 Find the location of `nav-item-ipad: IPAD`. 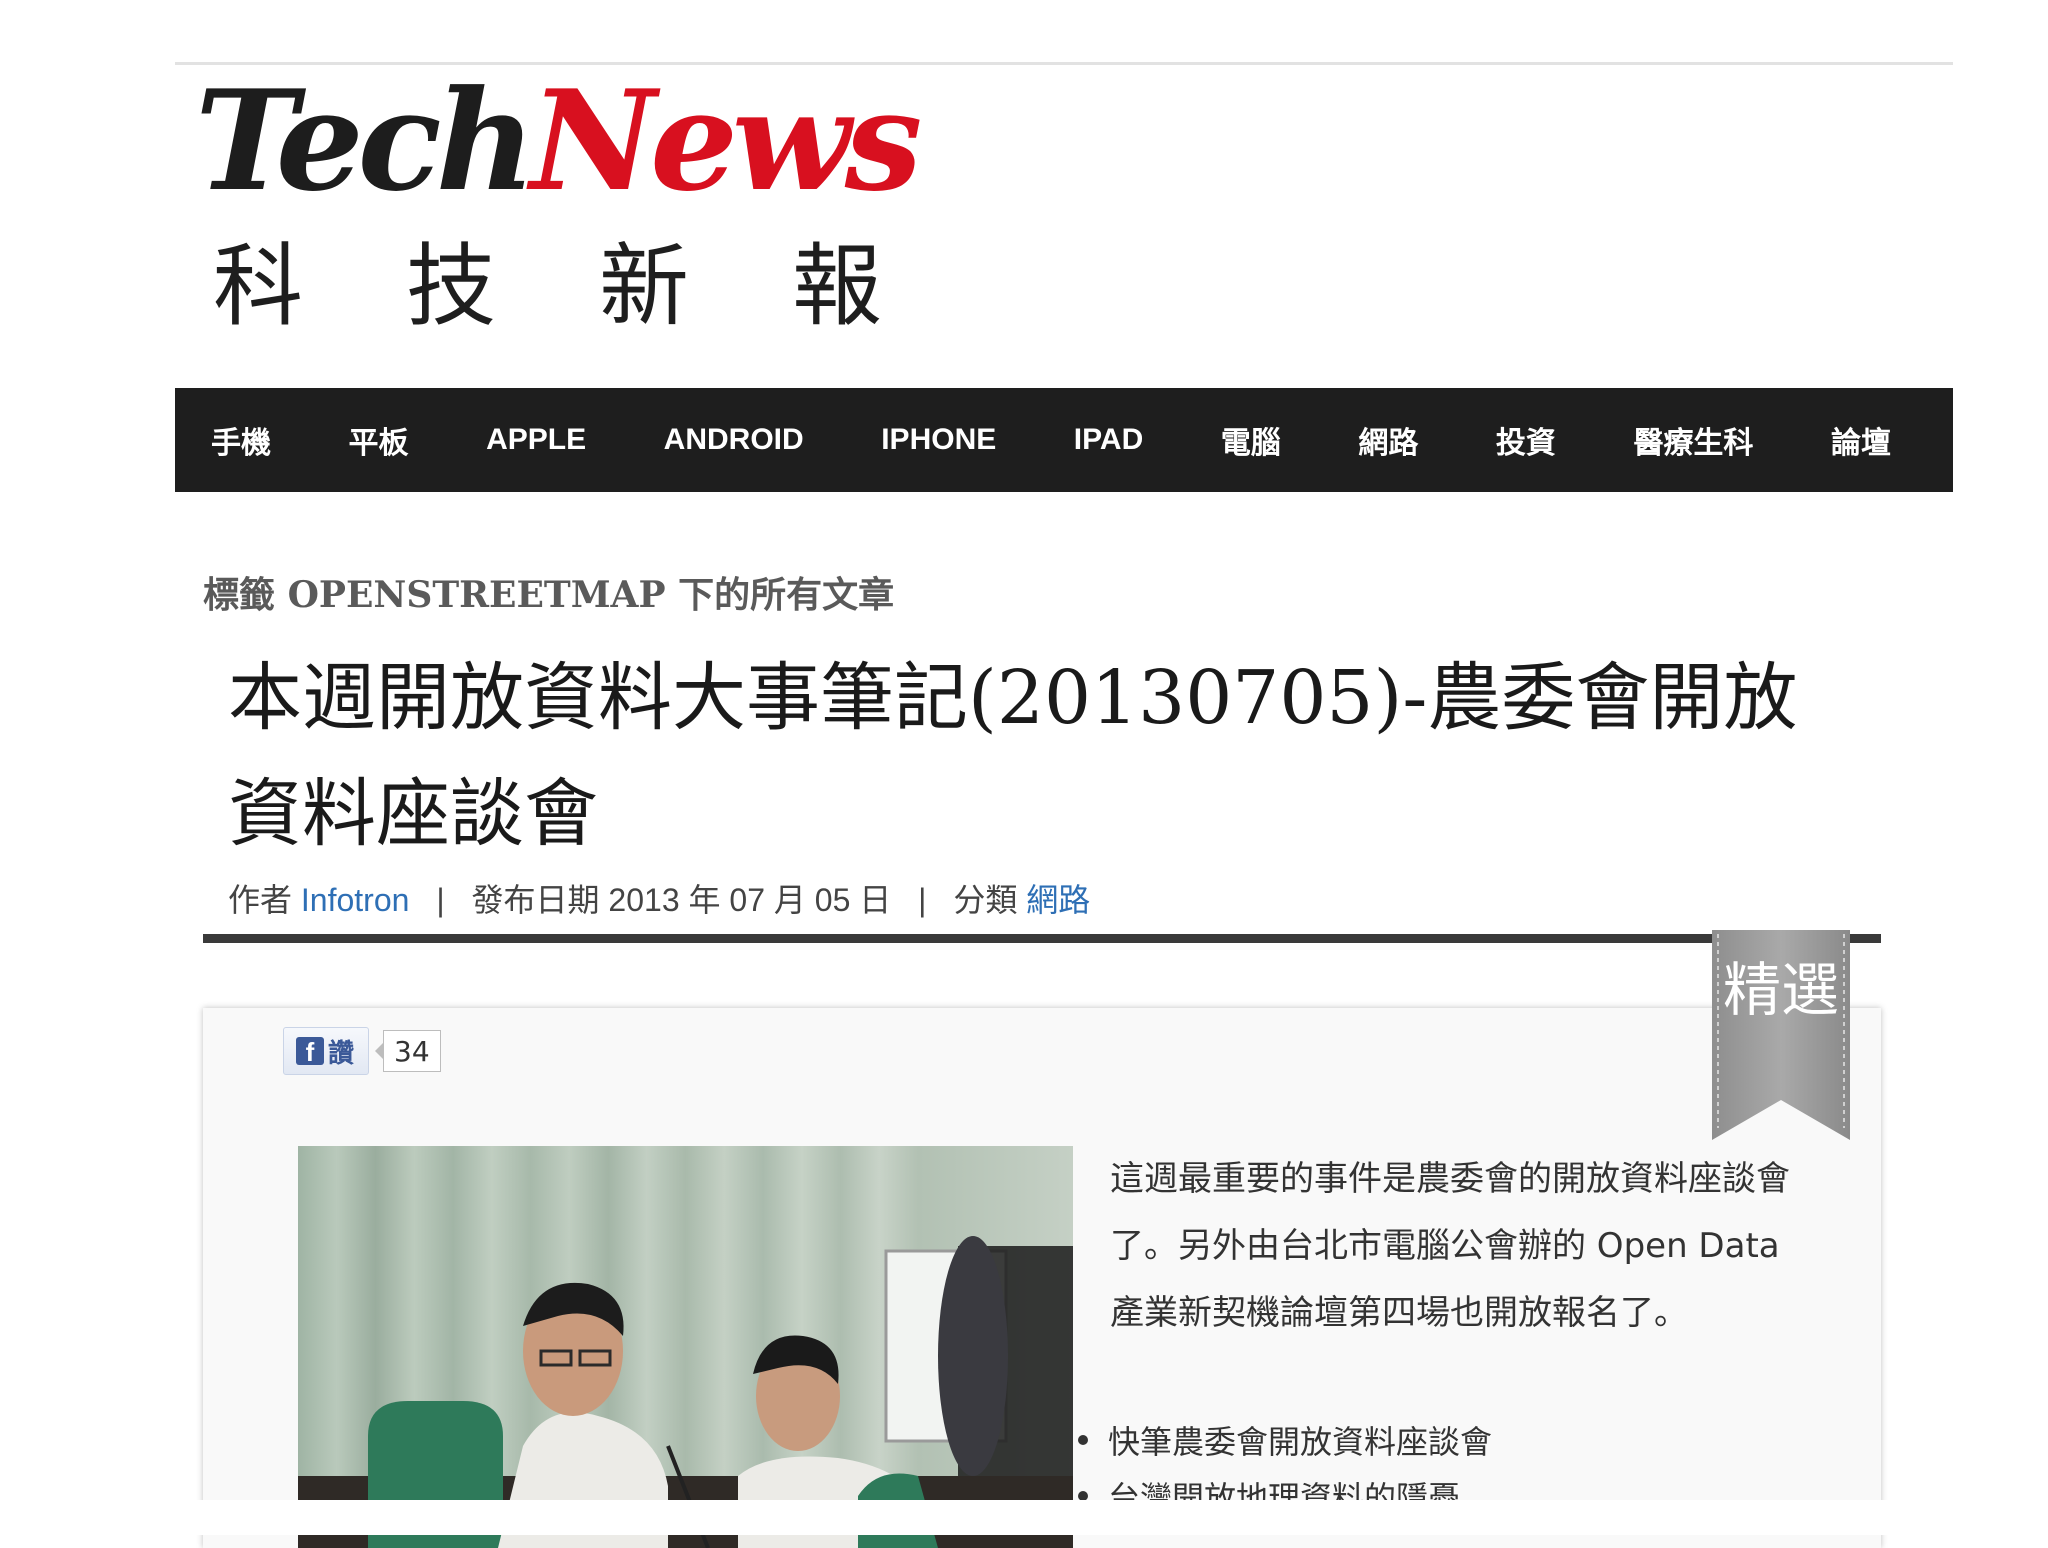

nav-item-ipad: IPAD is located at coordinates (1108, 440).